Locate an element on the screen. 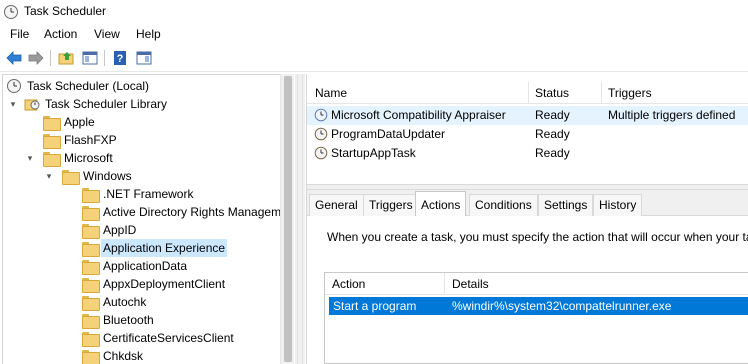  tree-item-bluetooth: Bluetooth is located at coordinates (143, 320).